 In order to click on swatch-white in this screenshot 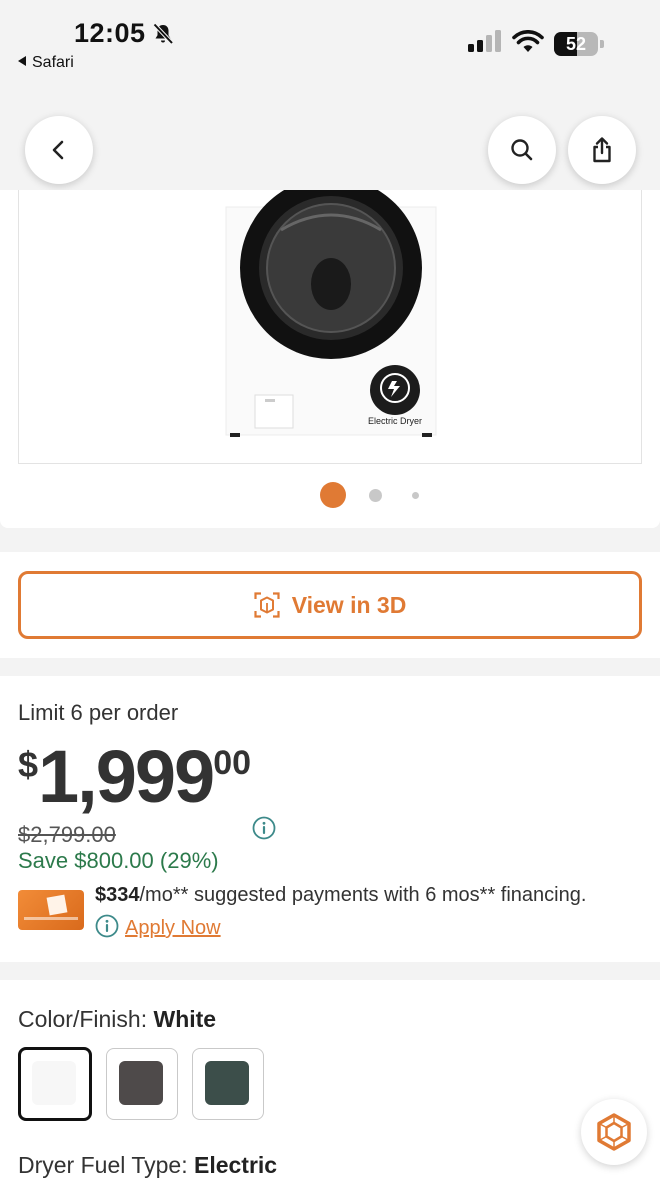, I will do `click(55, 1084)`.